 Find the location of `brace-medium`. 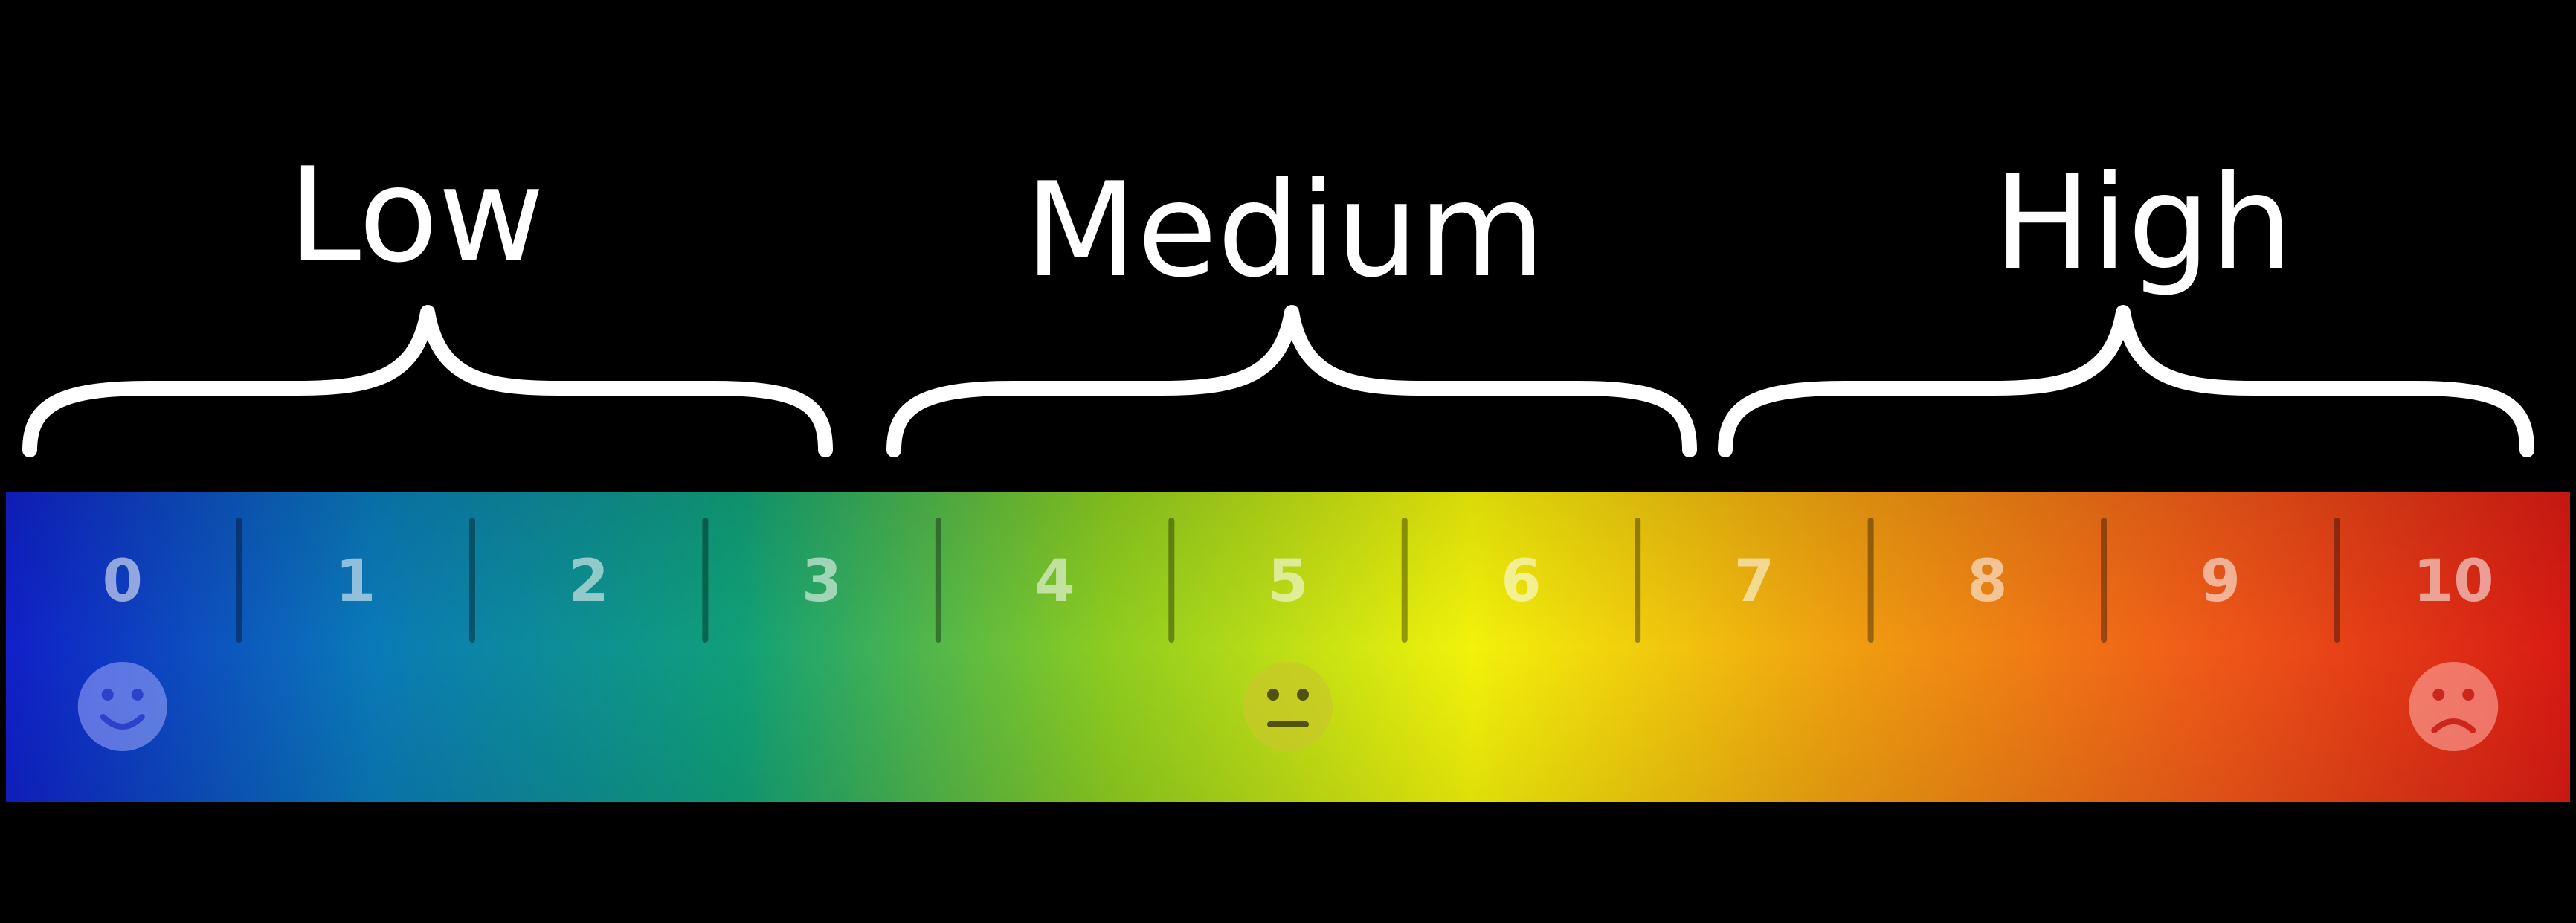

brace-medium is located at coordinates (1291, 381).